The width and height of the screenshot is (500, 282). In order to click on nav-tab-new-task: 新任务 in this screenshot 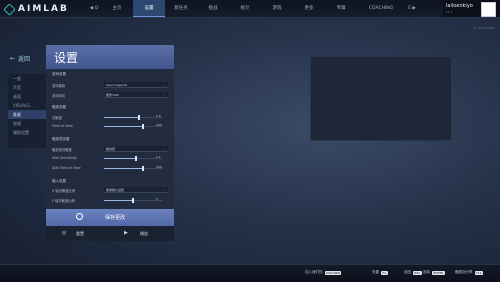, I will do `click(181, 8)`.